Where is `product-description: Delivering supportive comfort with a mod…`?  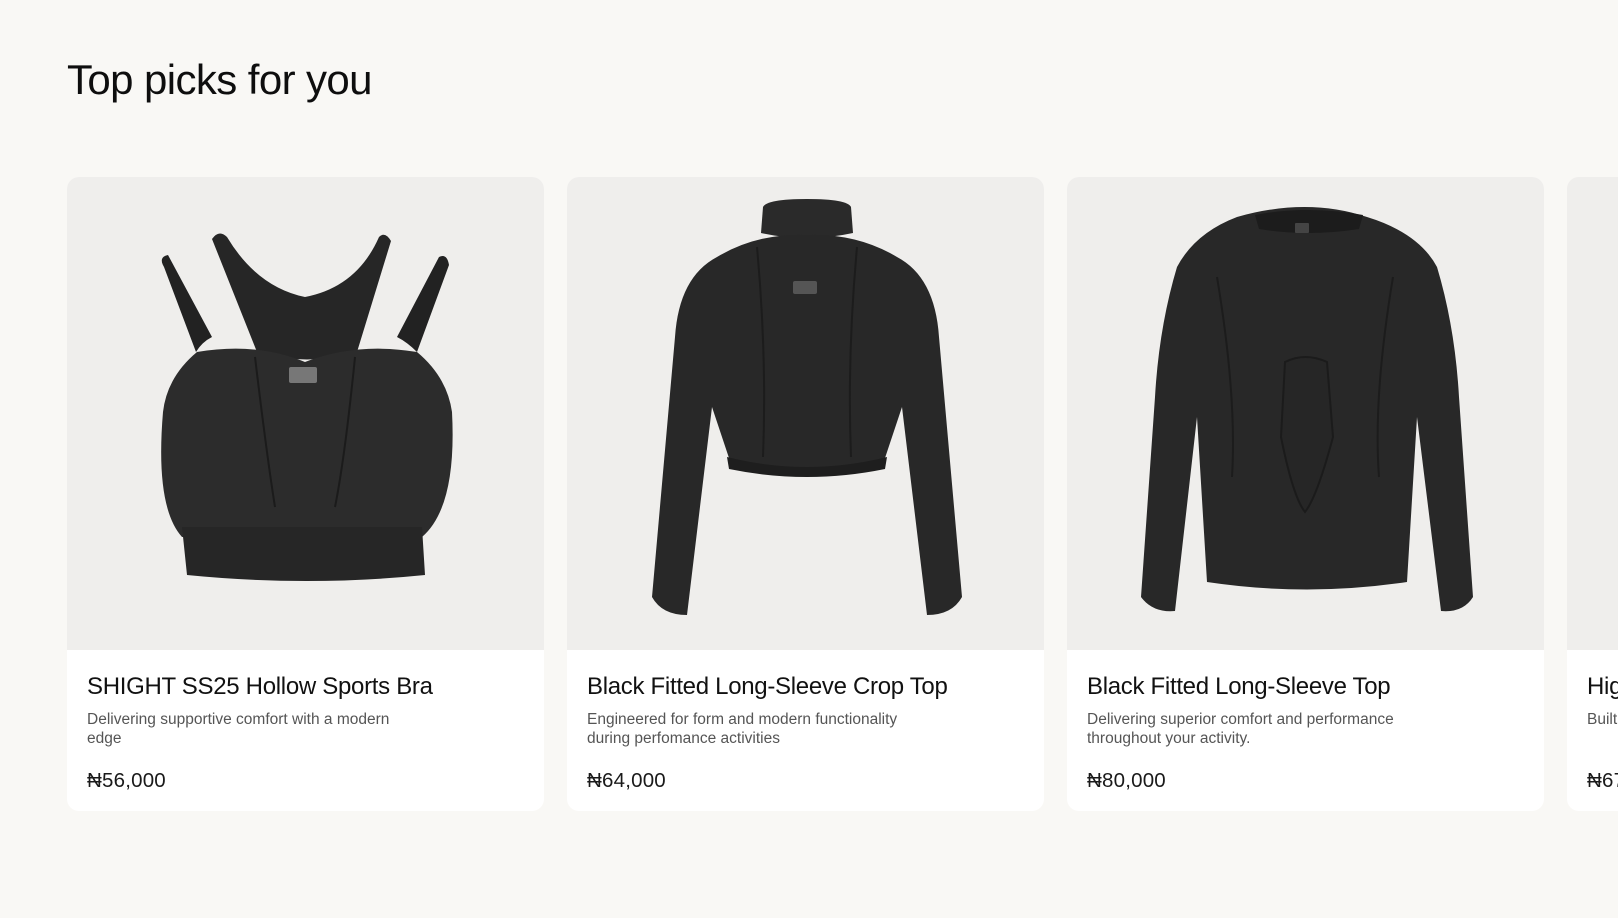 product-description: Delivering supportive comfort with a mod… is located at coordinates (238, 729).